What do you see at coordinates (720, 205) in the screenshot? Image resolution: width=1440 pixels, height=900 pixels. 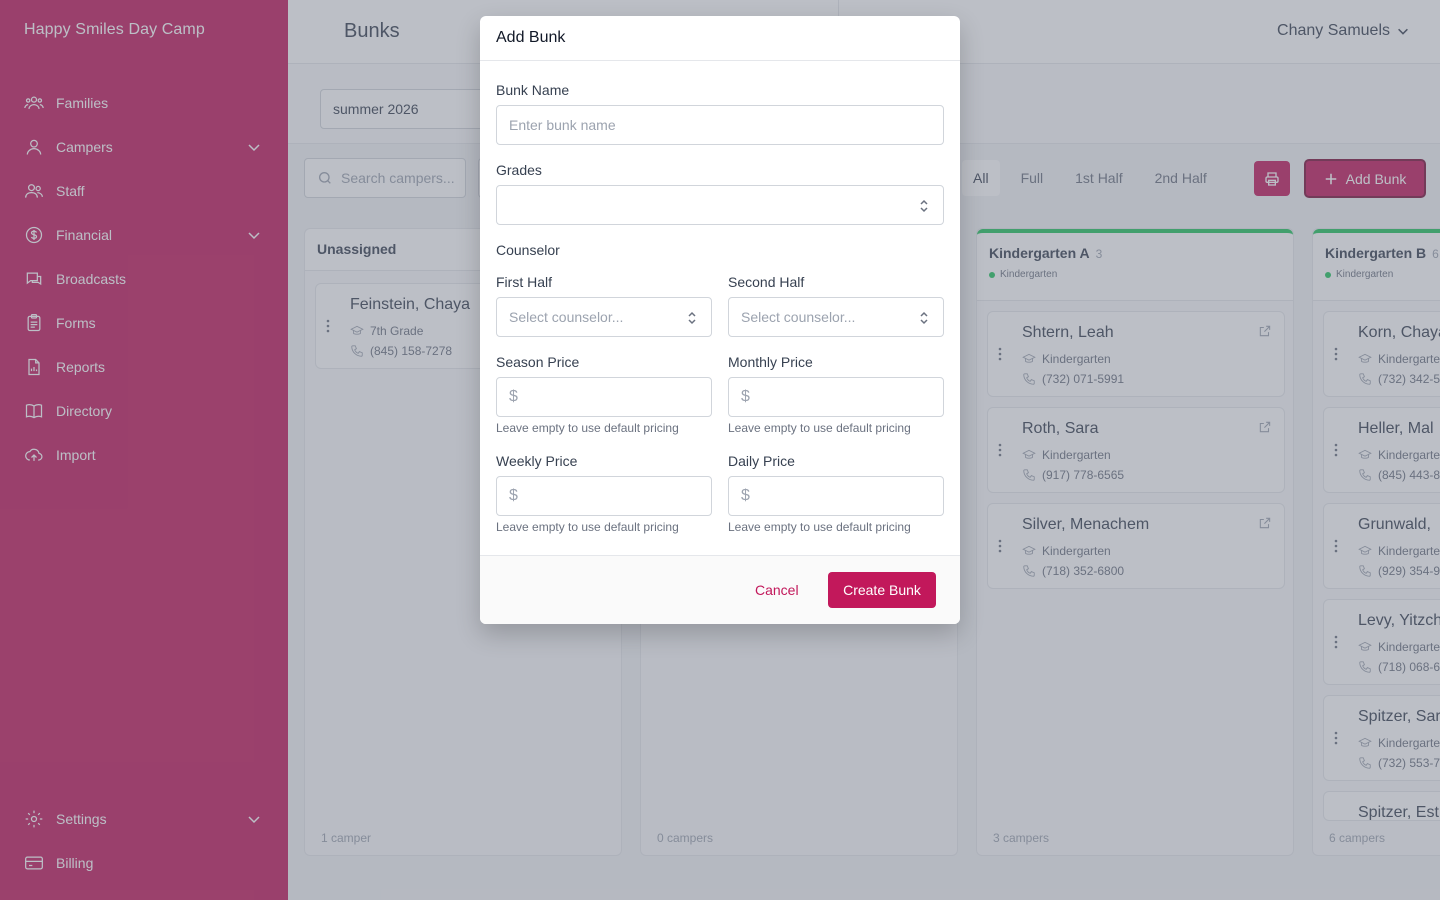 I see `grades-select` at bounding box center [720, 205].